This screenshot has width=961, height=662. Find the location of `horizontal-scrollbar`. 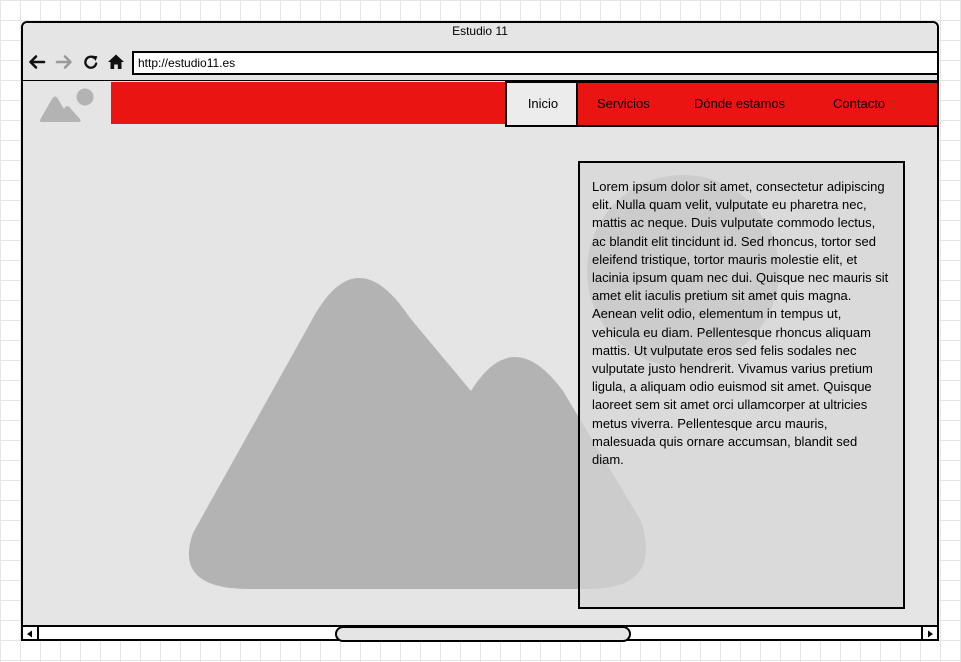

horizontal-scrollbar is located at coordinates (480, 633).